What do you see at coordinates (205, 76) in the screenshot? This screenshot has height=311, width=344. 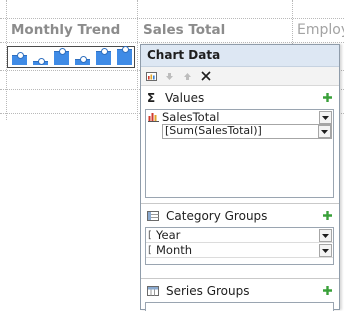 I see `delete-x-icon` at bounding box center [205, 76].